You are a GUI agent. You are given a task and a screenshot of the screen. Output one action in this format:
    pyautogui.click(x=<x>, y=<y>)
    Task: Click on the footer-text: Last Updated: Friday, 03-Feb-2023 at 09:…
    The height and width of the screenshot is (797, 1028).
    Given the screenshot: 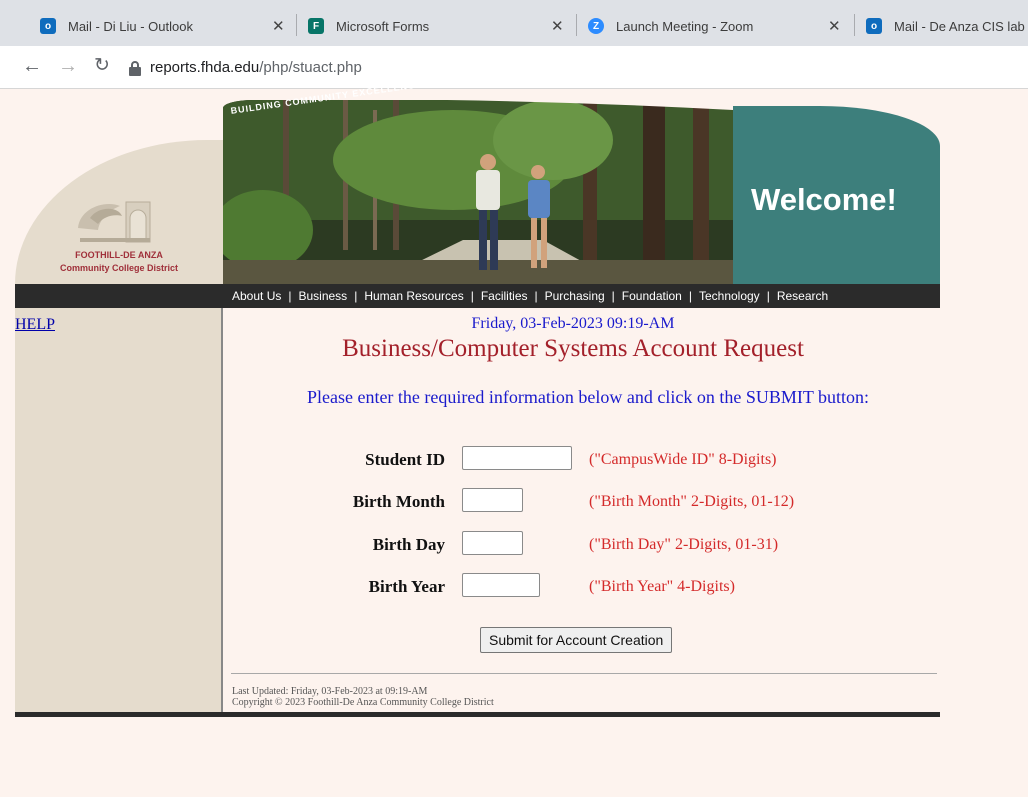 What is the action you would take?
    pyautogui.click(x=363, y=697)
    